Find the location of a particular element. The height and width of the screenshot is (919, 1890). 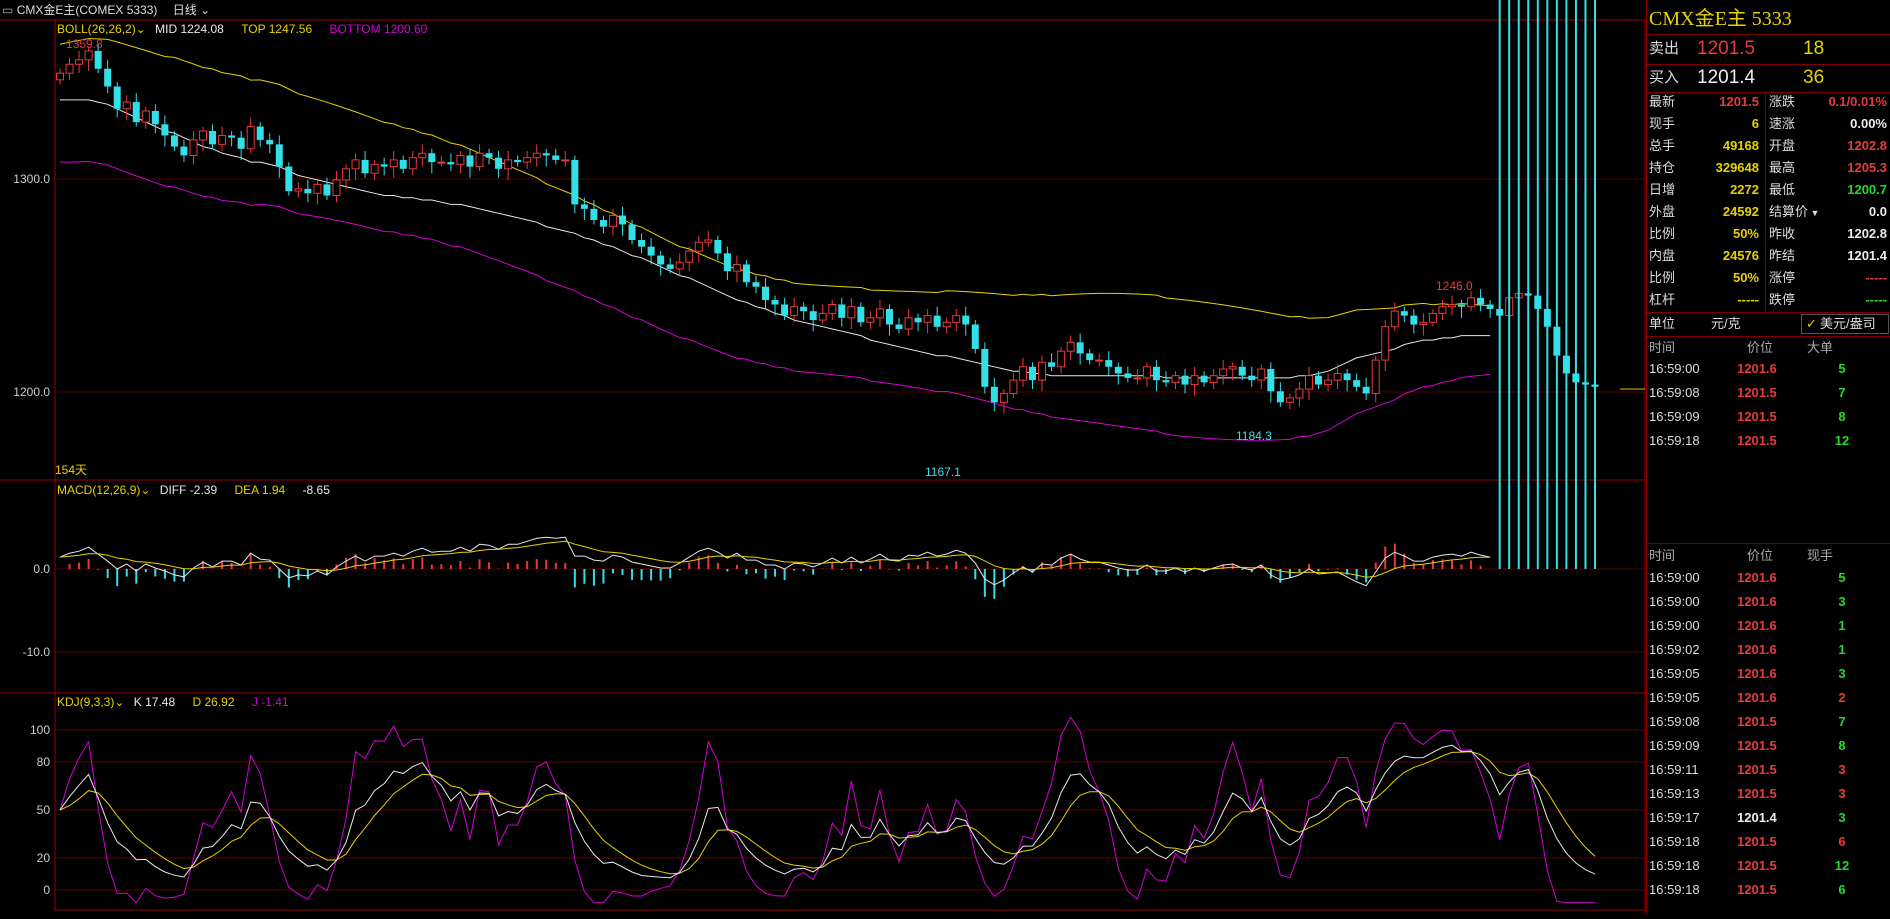

period-selector: 日线 ⌄ is located at coordinates (191, 10).